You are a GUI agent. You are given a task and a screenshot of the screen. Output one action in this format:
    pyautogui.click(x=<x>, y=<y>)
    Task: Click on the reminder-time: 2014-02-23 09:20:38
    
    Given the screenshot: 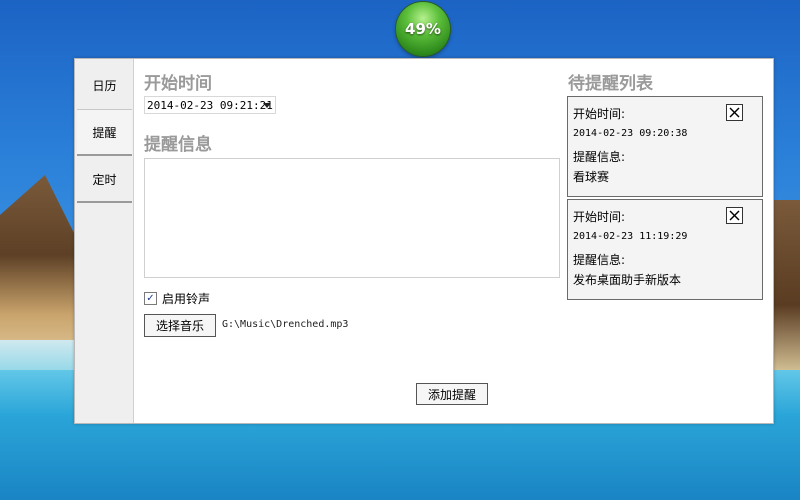 What is the action you would take?
    pyautogui.click(x=630, y=133)
    